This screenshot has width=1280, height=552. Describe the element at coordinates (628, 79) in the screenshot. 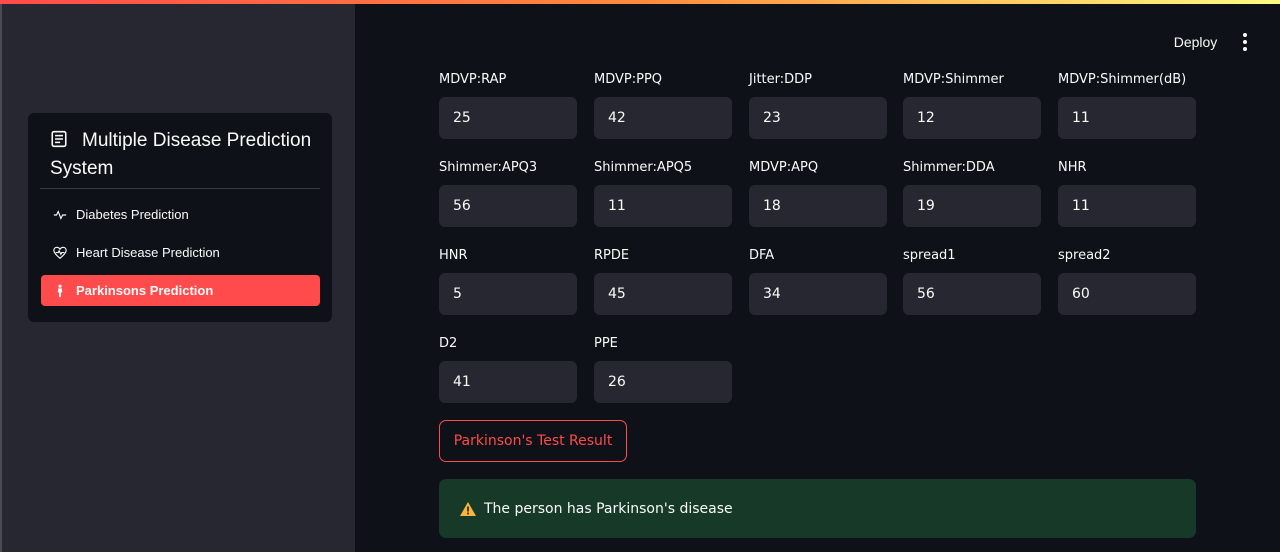

I see `field-label: MDVP:PPQ` at that location.